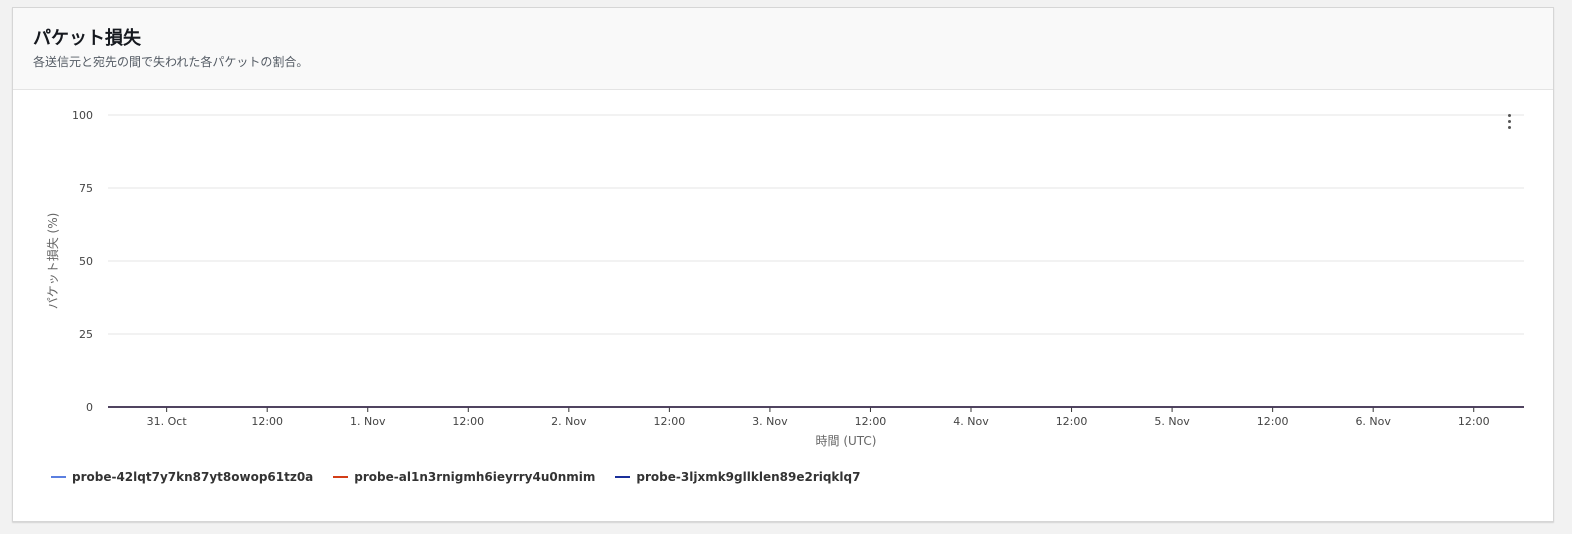  Describe the element at coordinates (368, 421) in the screenshot. I see `x-tick-label: 1. Nov` at that location.